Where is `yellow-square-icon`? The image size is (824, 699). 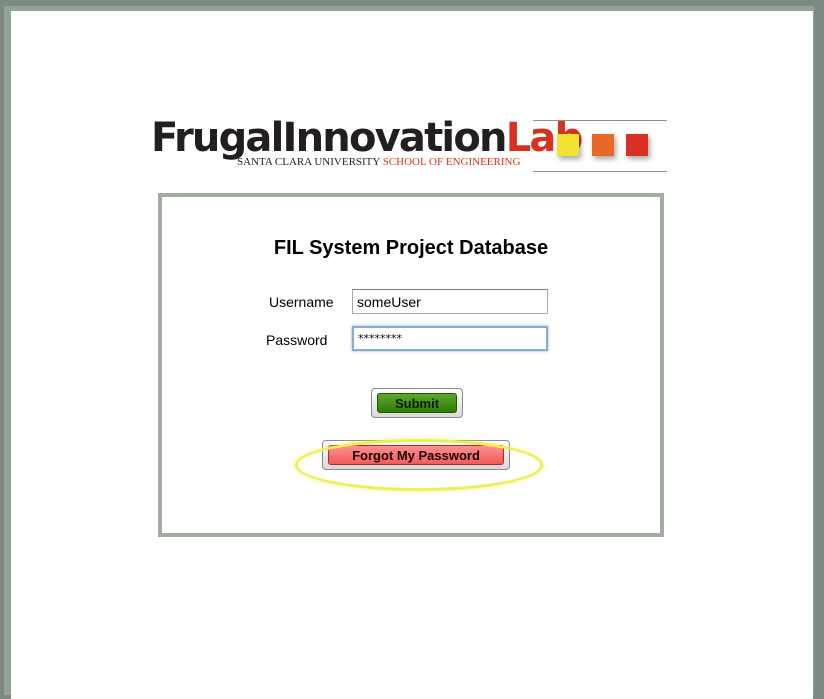
yellow-square-icon is located at coordinates (568, 145).